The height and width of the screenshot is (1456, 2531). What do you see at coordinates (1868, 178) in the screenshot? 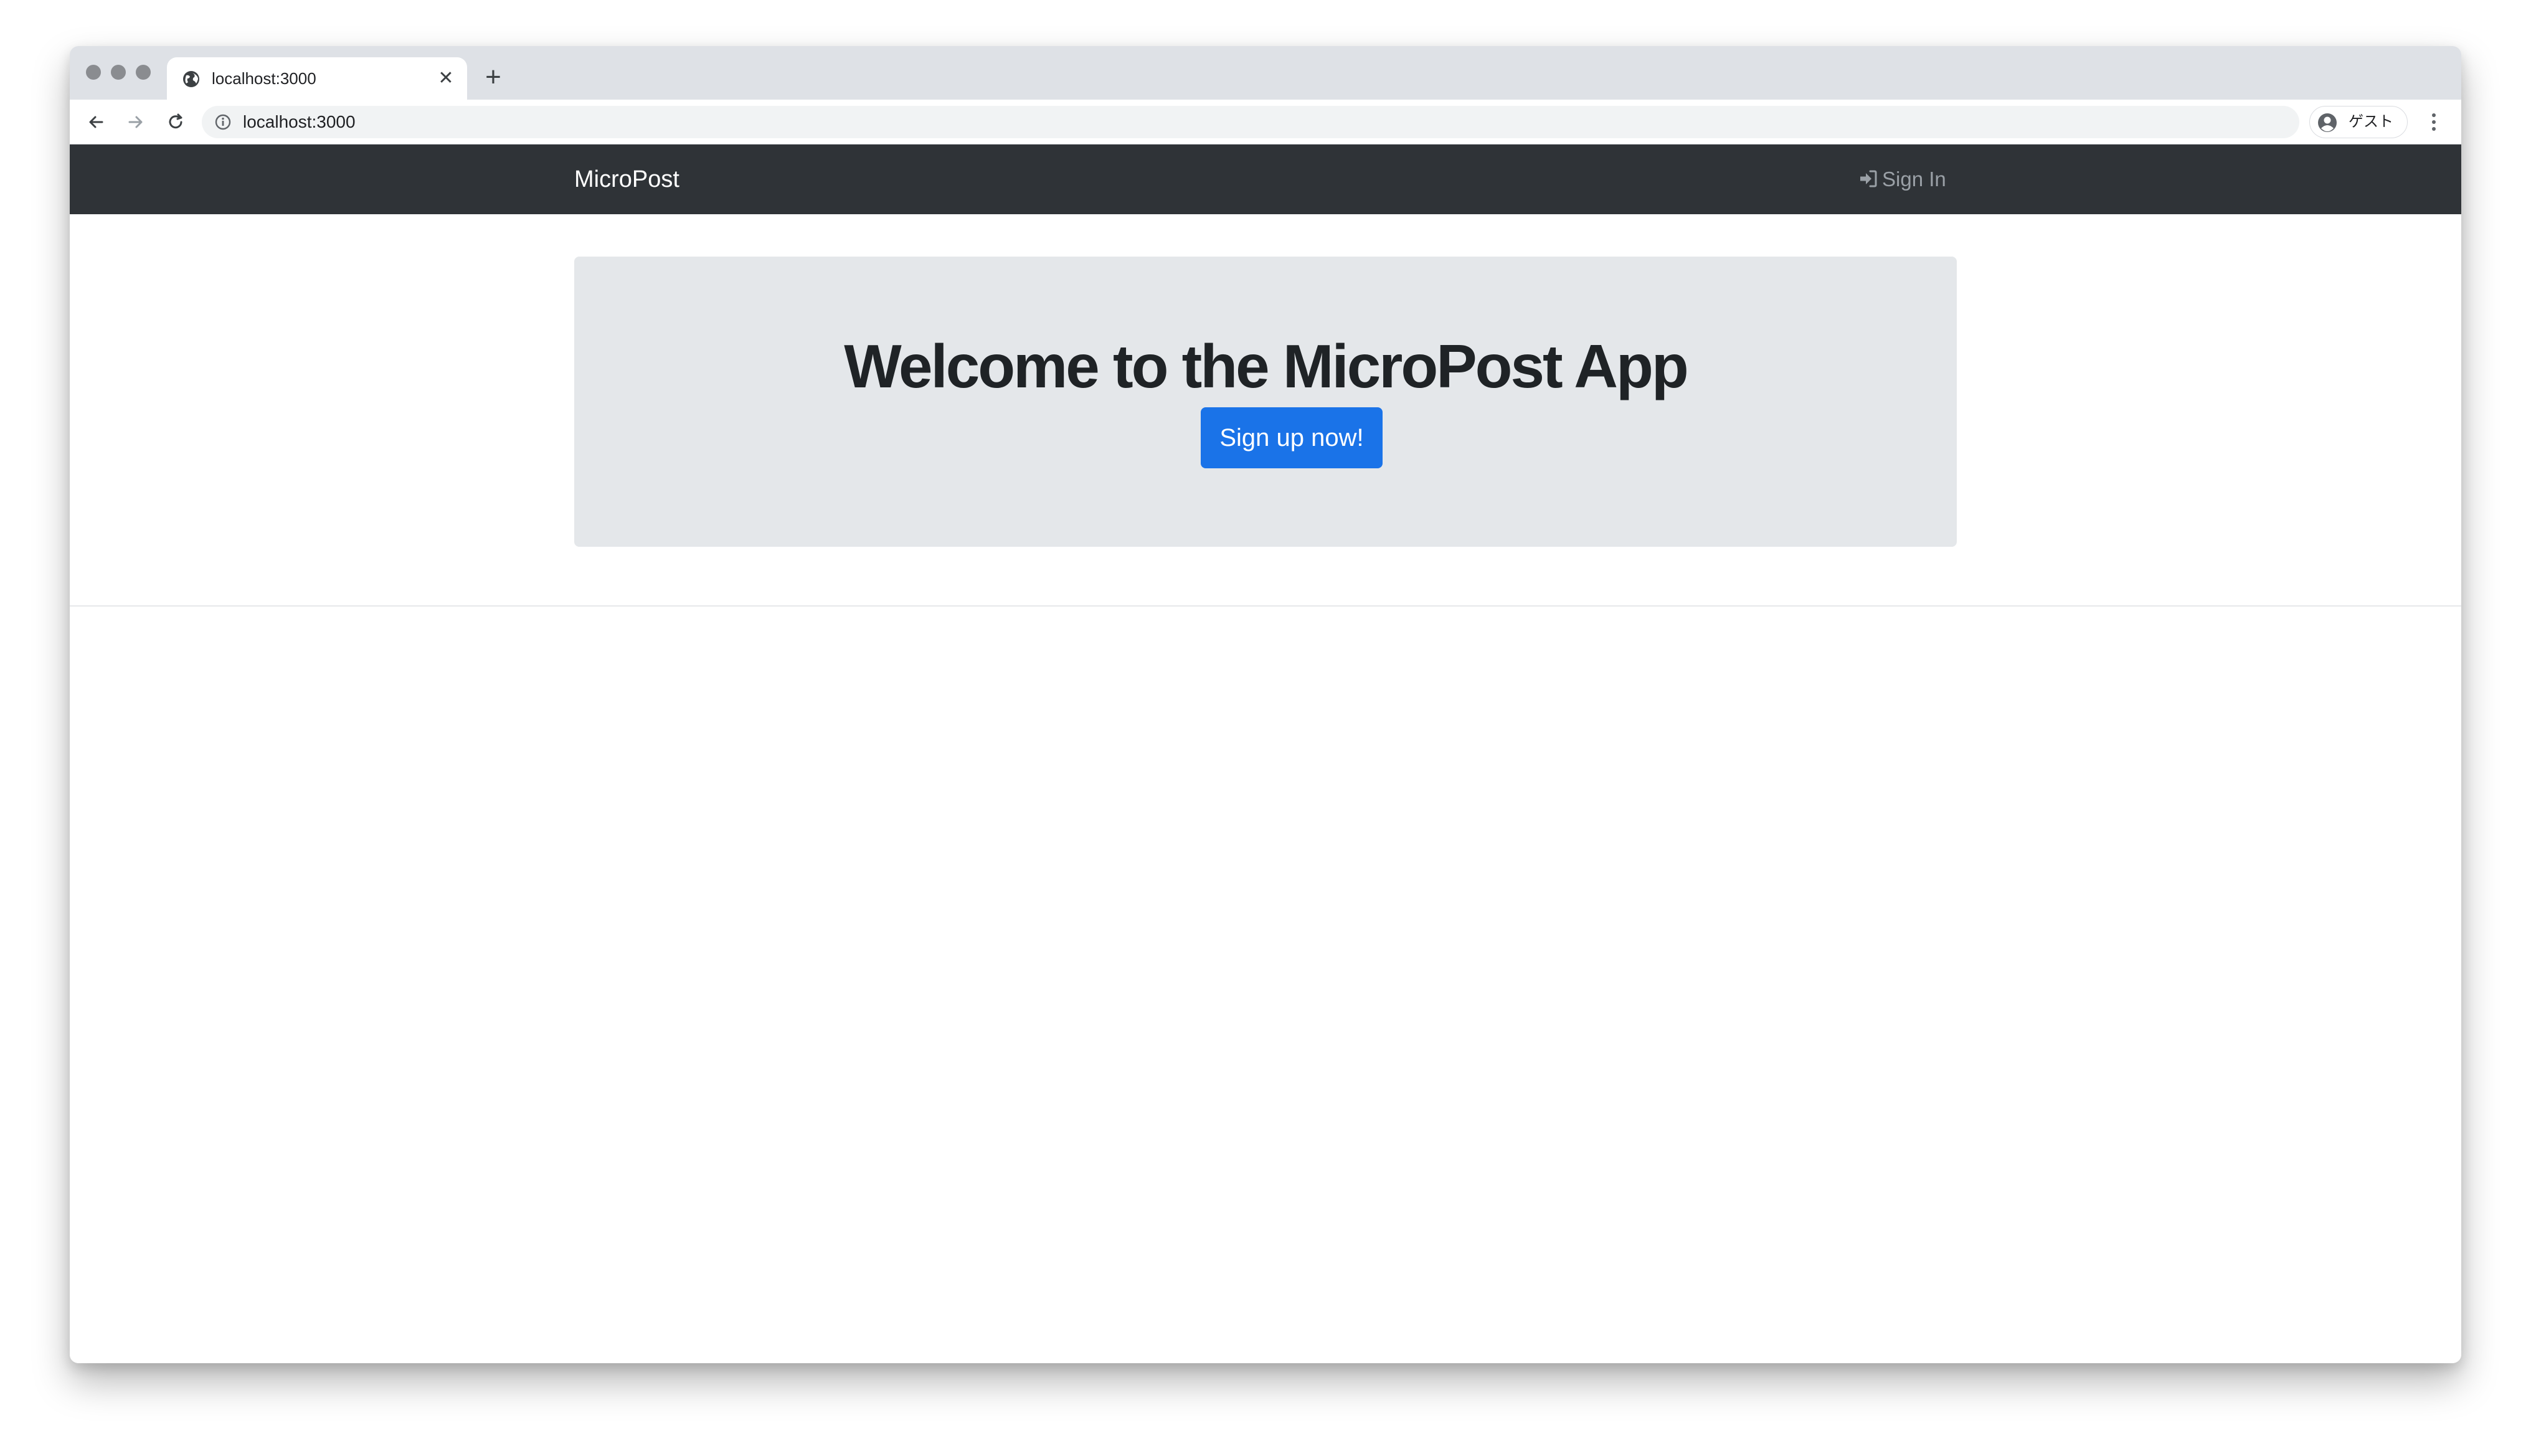
I see `sign-in-icon` at bounding box center [1868, 178].